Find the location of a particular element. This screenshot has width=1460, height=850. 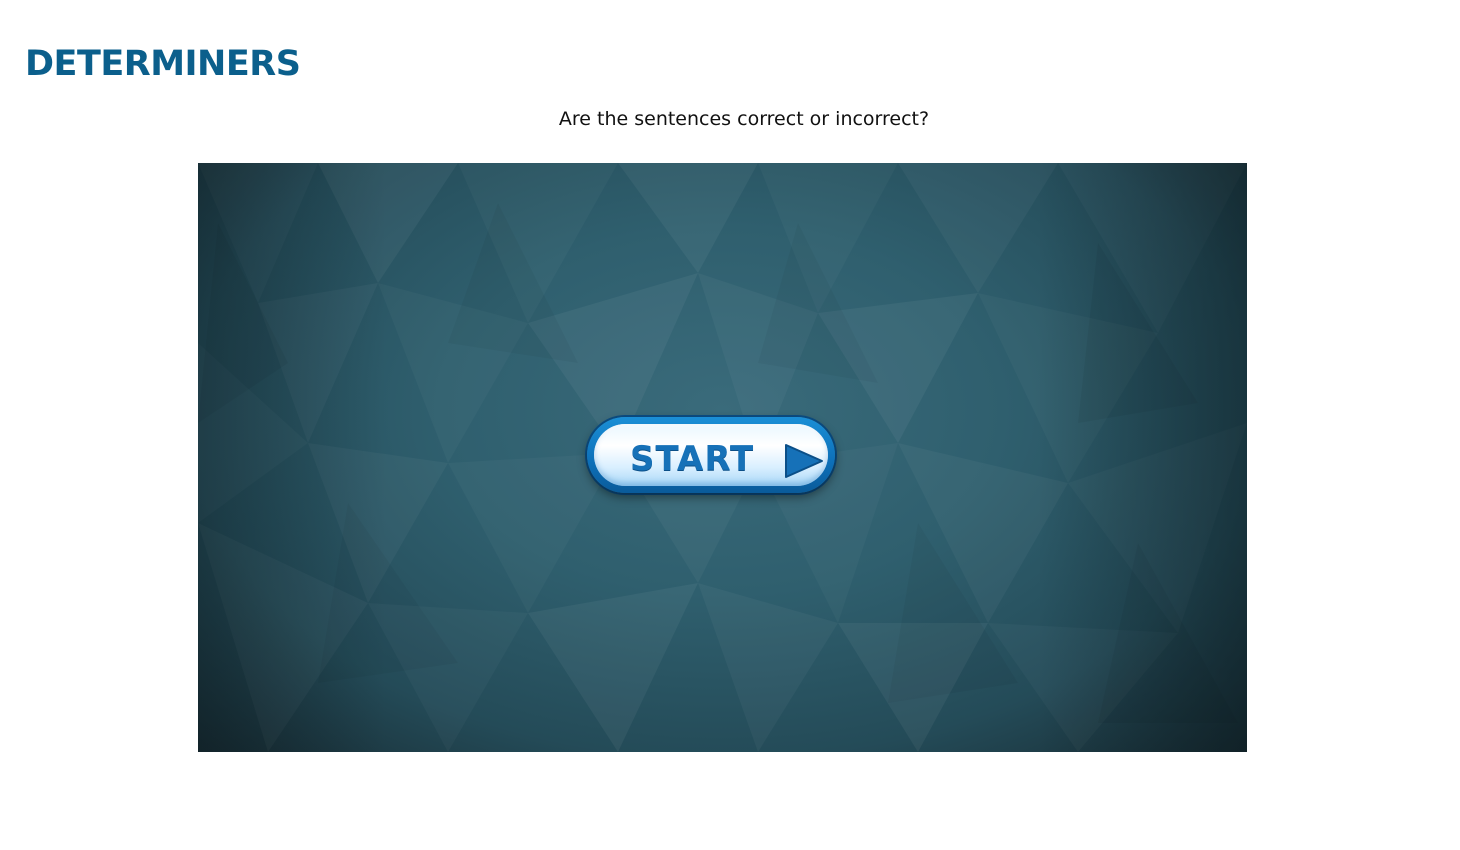

play-arrow-icon is located at coordinates (804, 461).